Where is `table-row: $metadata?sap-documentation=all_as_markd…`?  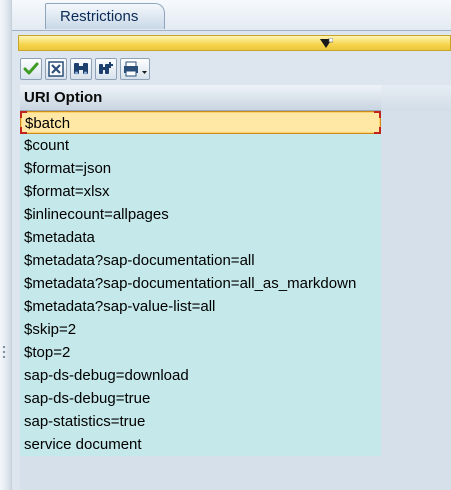 table-row: $metadata?sap-documentation=all_as_markd… is located at coordinates (200, 283).